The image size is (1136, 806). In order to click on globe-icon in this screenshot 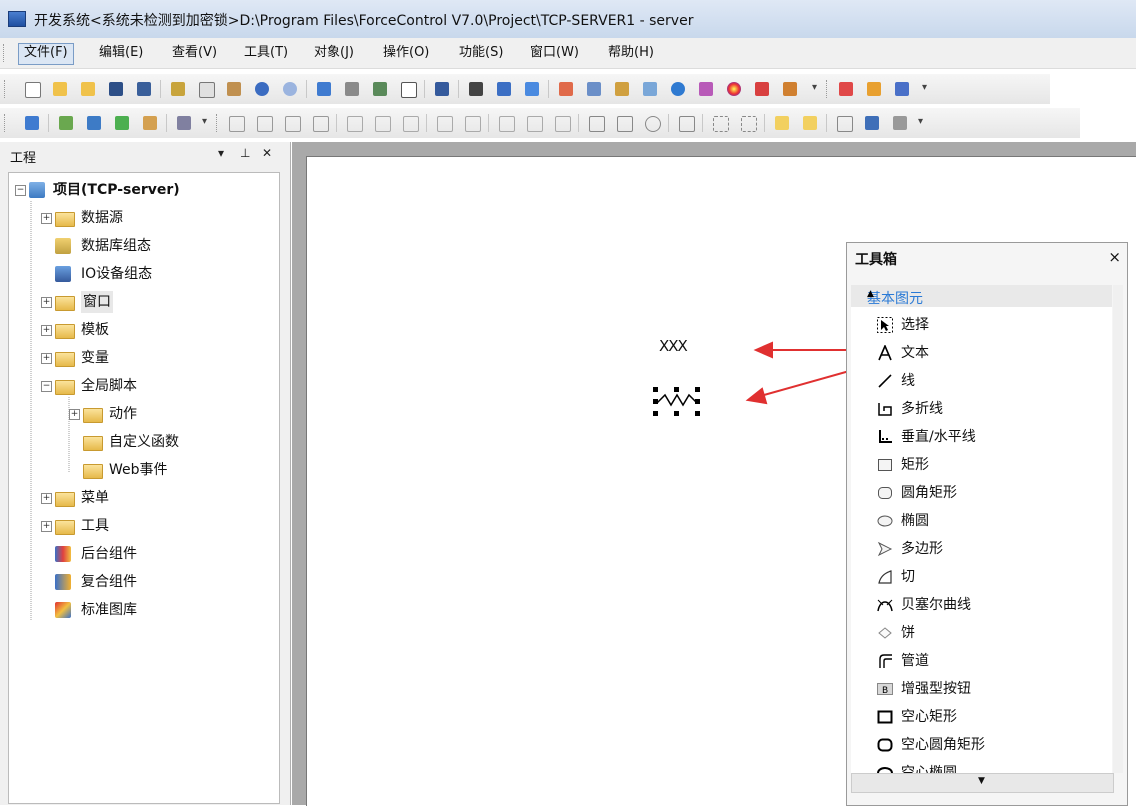, I will do `click(678, 89)`.